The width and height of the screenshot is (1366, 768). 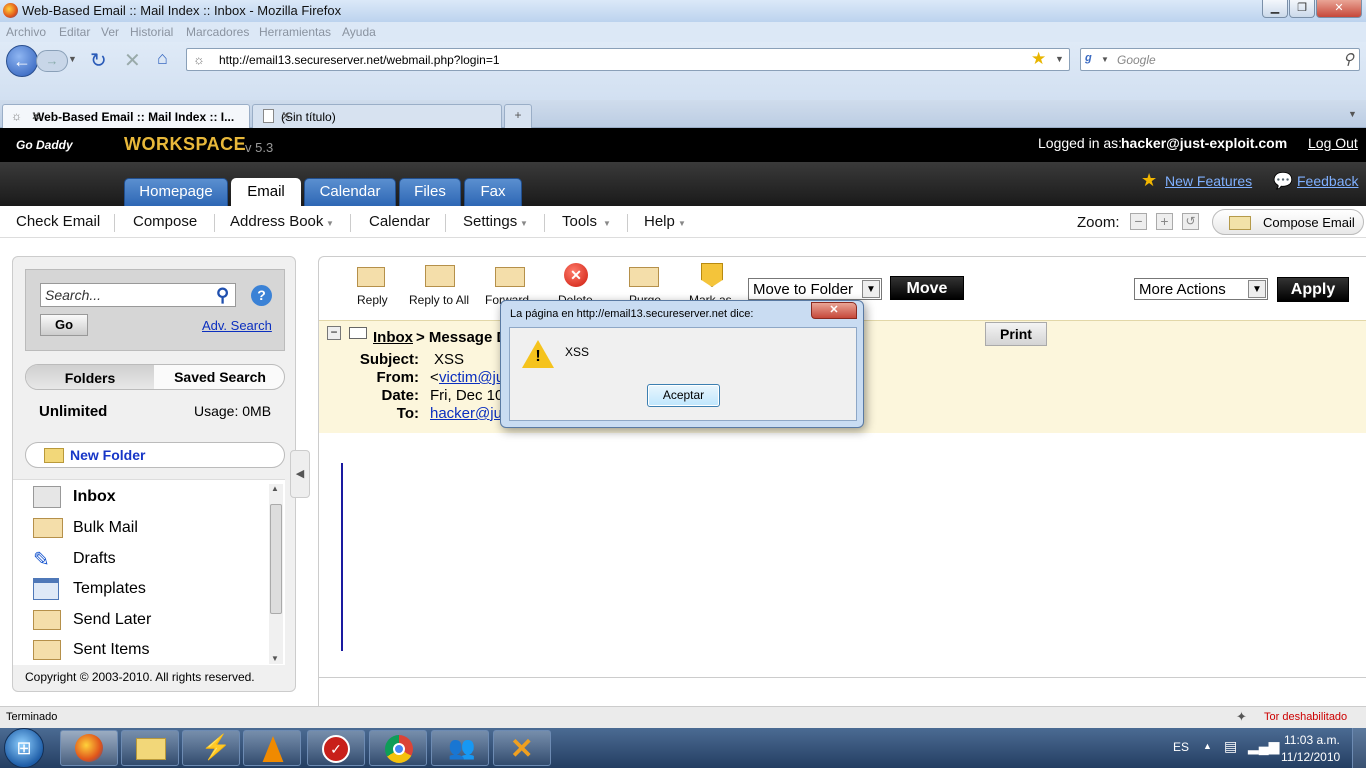 I want to click on address-book-menu: Address Book, so click(x=276, y=221).